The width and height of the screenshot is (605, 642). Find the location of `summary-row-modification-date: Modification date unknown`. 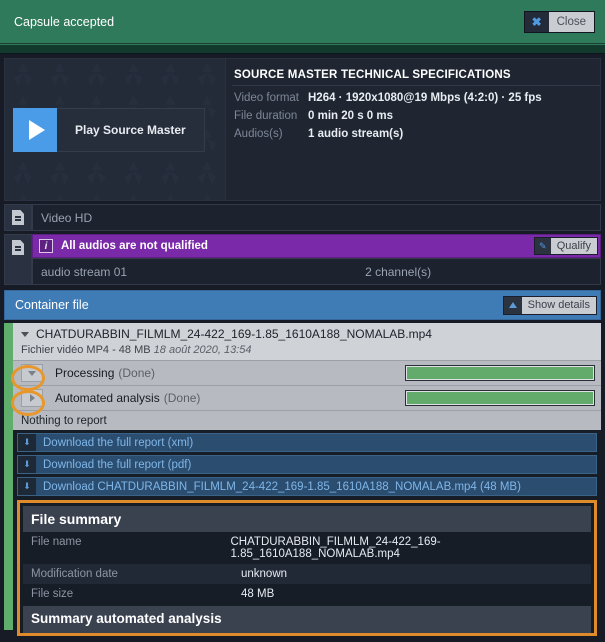

summary-row-modification-date: Modification date unknown is located at coordinates (307, 574).